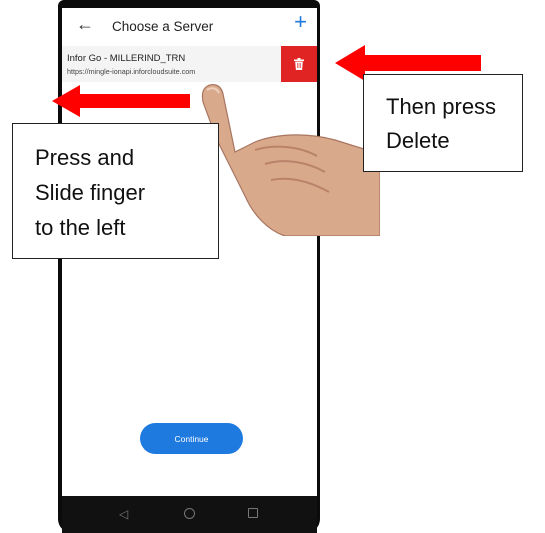 The height and width of the screenshot is (533, 545). What do you see at coordinates (123, 514) in the screenshot?
I see `nav-back-icon: ◁` at bounding box center [123, 514].